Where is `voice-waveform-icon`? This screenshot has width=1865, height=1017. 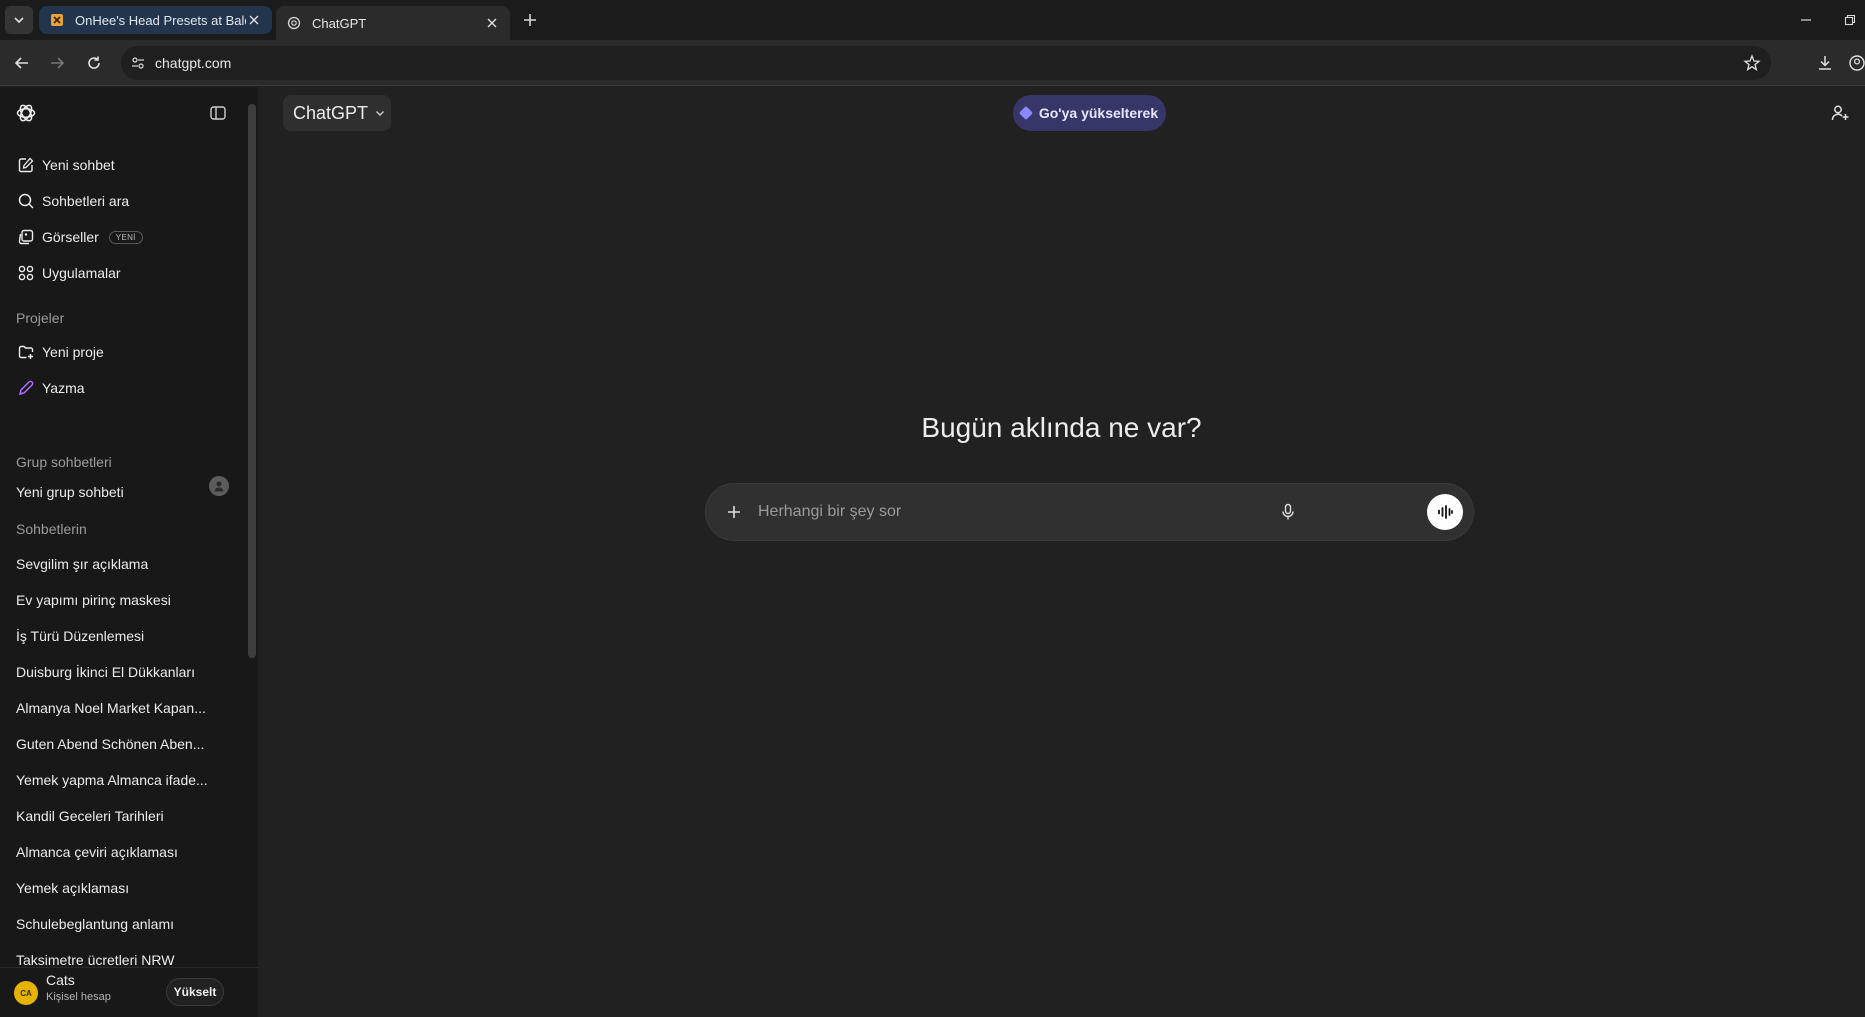
voice-waveform-icon is located at coordinates (1445, 512).